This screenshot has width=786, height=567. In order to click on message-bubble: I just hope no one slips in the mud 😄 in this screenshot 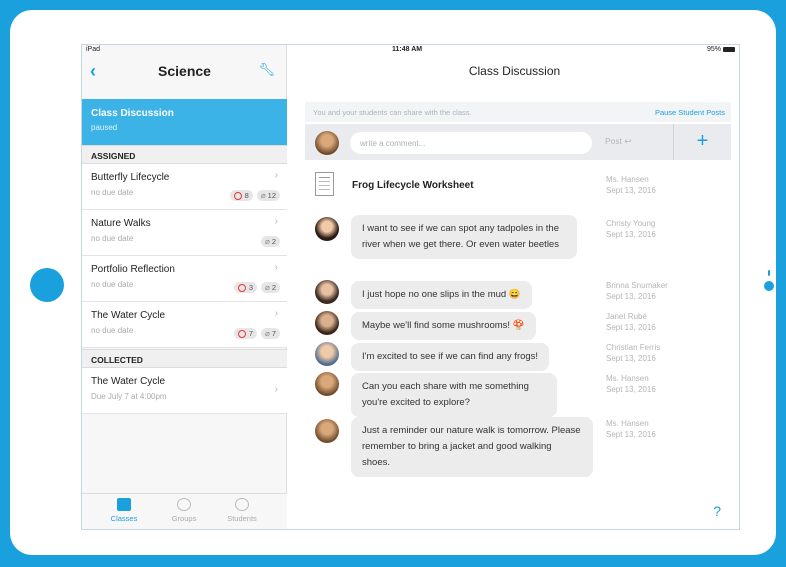, I will do `click(441, 295)`.